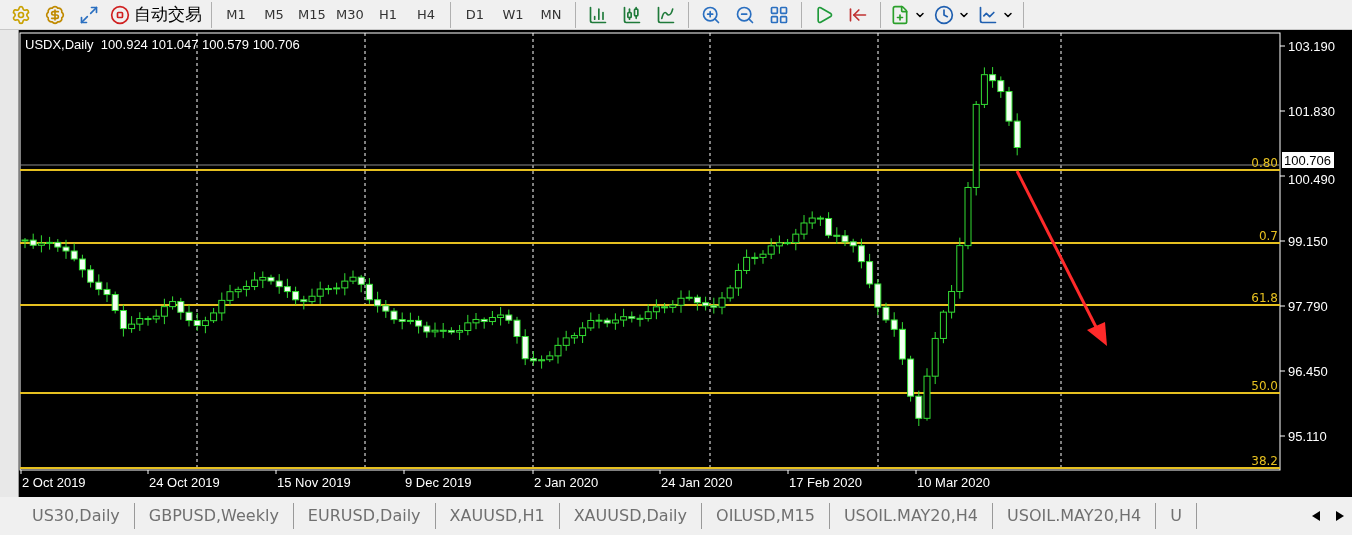 The width and height of the screenshot is (1352, 535). I want to click on scroll-left-icon, so click(1316, 516).